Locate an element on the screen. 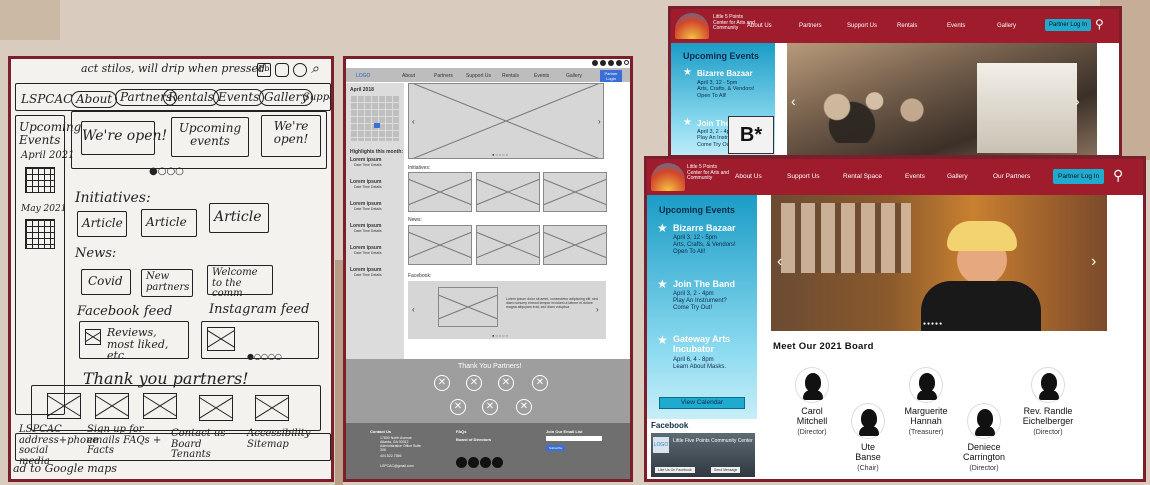 Image resolution: width=1150 pixels, height=485 pixels. board-title: Meet Our 2021 Board is located at coordinates (823, 346).